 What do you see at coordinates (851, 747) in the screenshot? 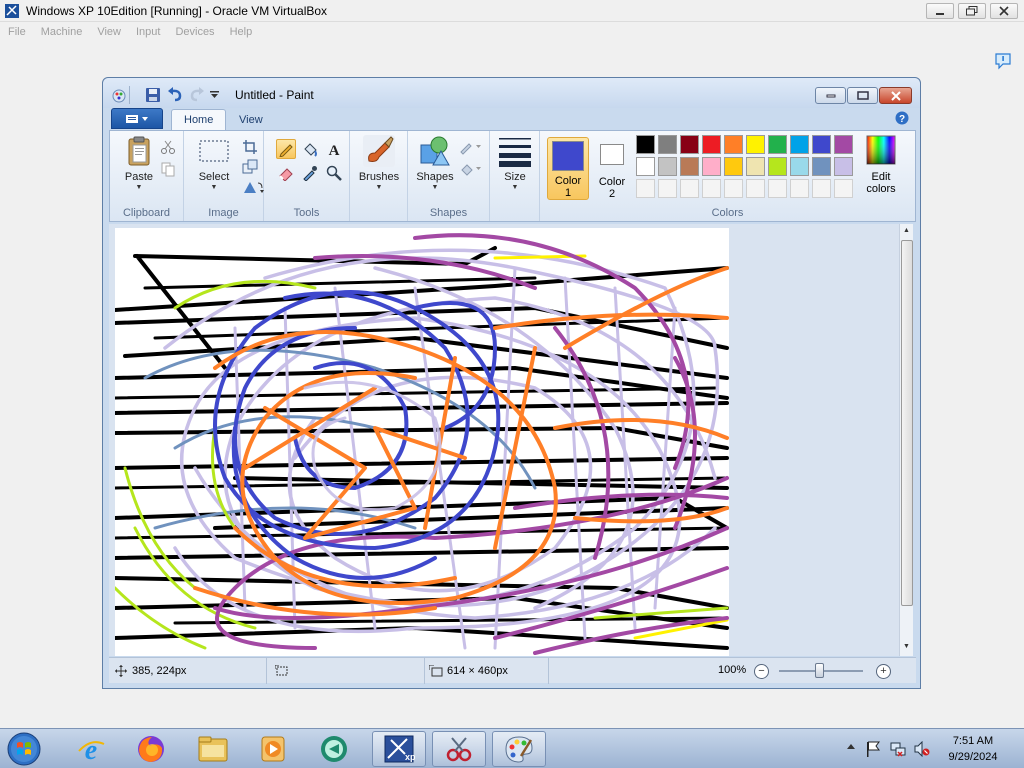
I see `show-hidden-icons` at bounding box center [851, 747].